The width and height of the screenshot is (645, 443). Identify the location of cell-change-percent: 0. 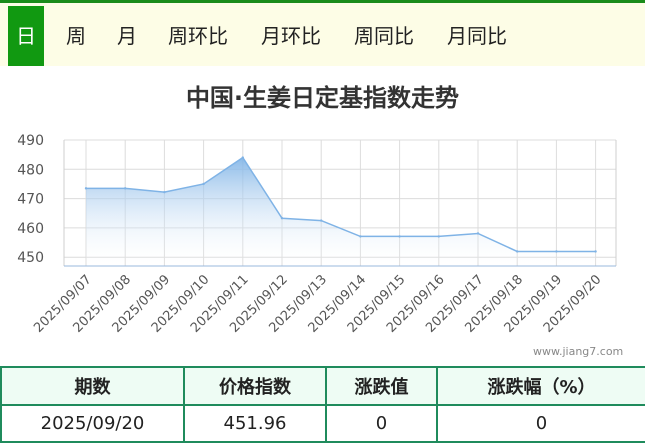
(540, 423).